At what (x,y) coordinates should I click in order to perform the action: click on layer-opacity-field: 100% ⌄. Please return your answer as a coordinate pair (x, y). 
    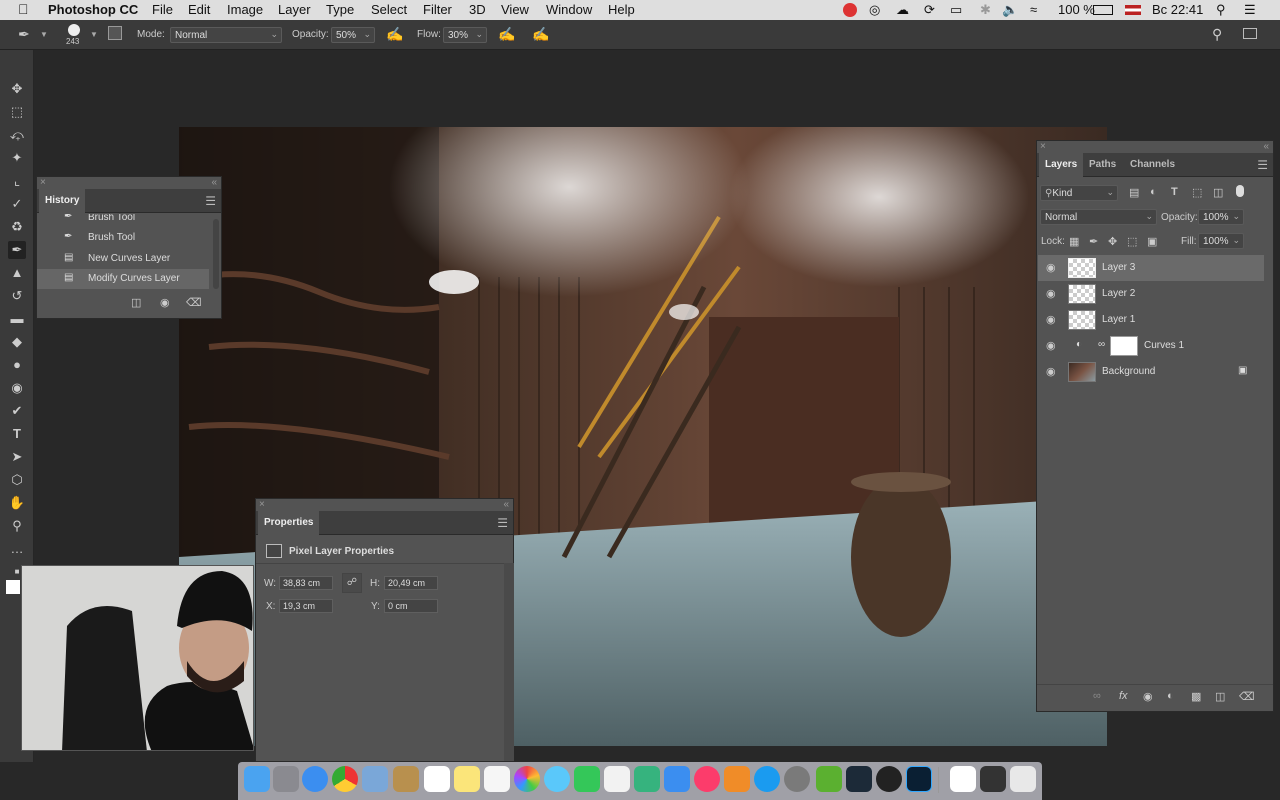
    Looking at the image, I should click on (1221, 217).